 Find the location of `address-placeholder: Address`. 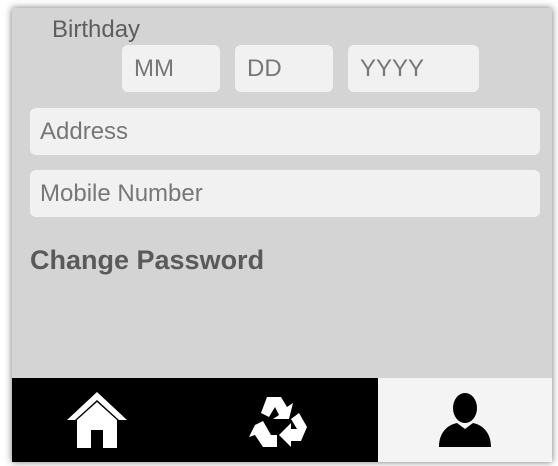

address-placeholder: Address is located at coordinates (84, 131).